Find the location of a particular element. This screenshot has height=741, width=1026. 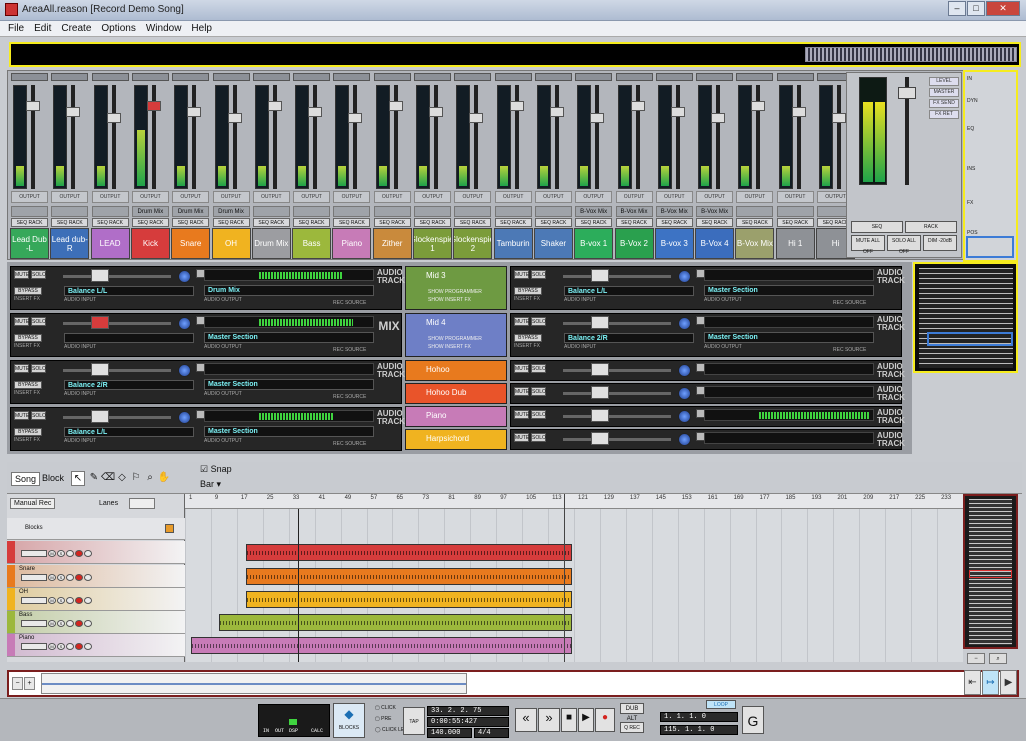

channel-name: Glockenspiel 2 is located at coordinates (473, 243).